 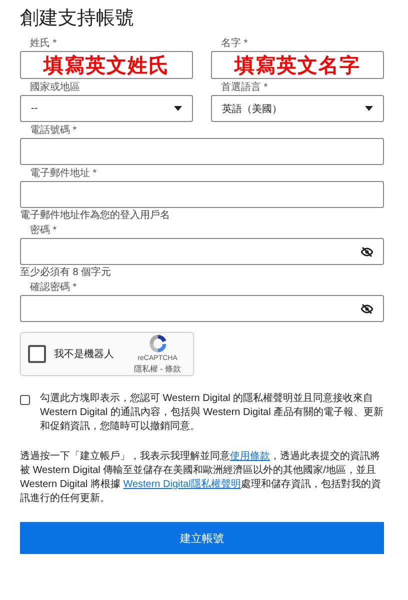 What do you see at coordinates (202, 538) in the screenshot?
I see `create-account-button: 建立帳號` at bounding box center [202, 538].